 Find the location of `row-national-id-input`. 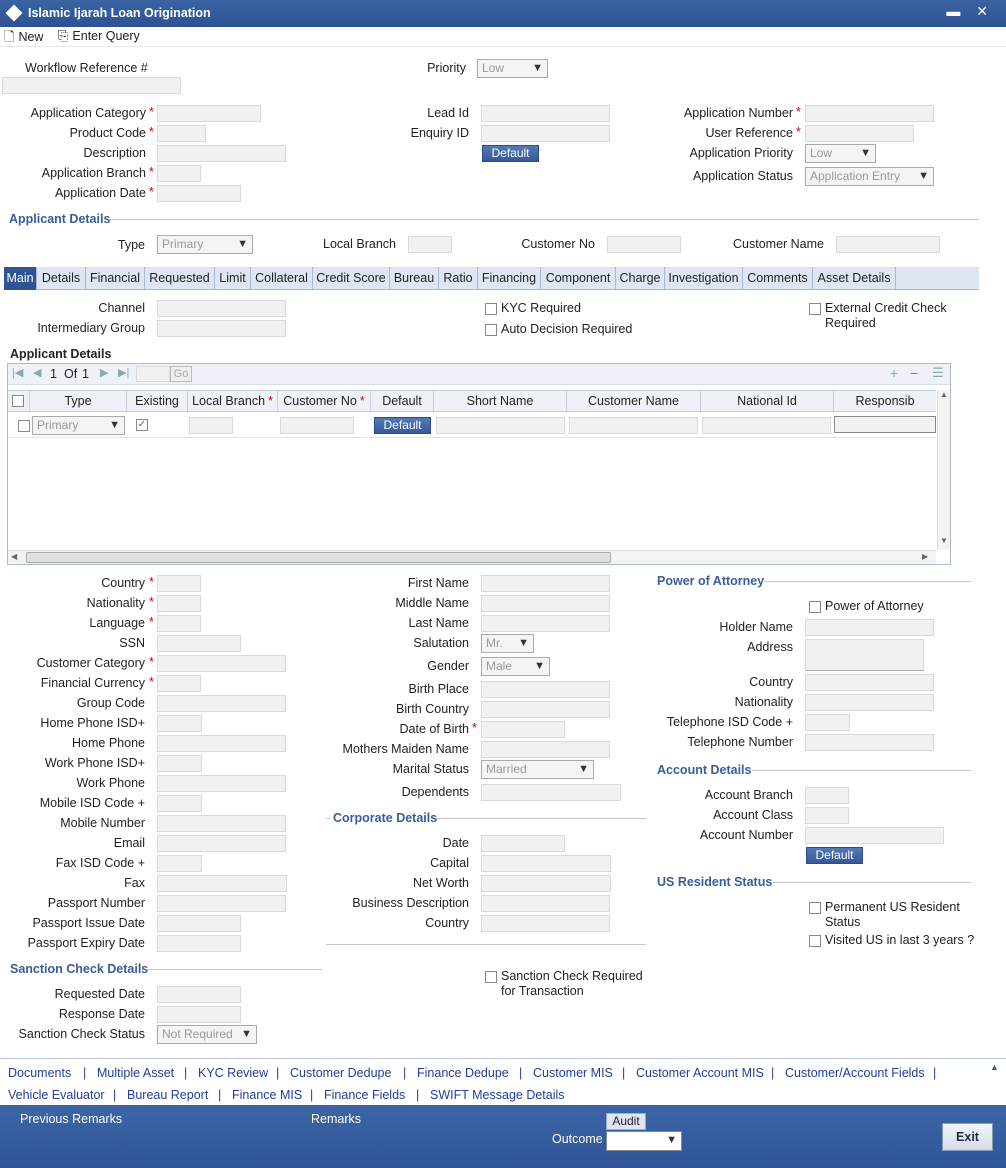

row-national-id-input is located at coordinates (766, 425).